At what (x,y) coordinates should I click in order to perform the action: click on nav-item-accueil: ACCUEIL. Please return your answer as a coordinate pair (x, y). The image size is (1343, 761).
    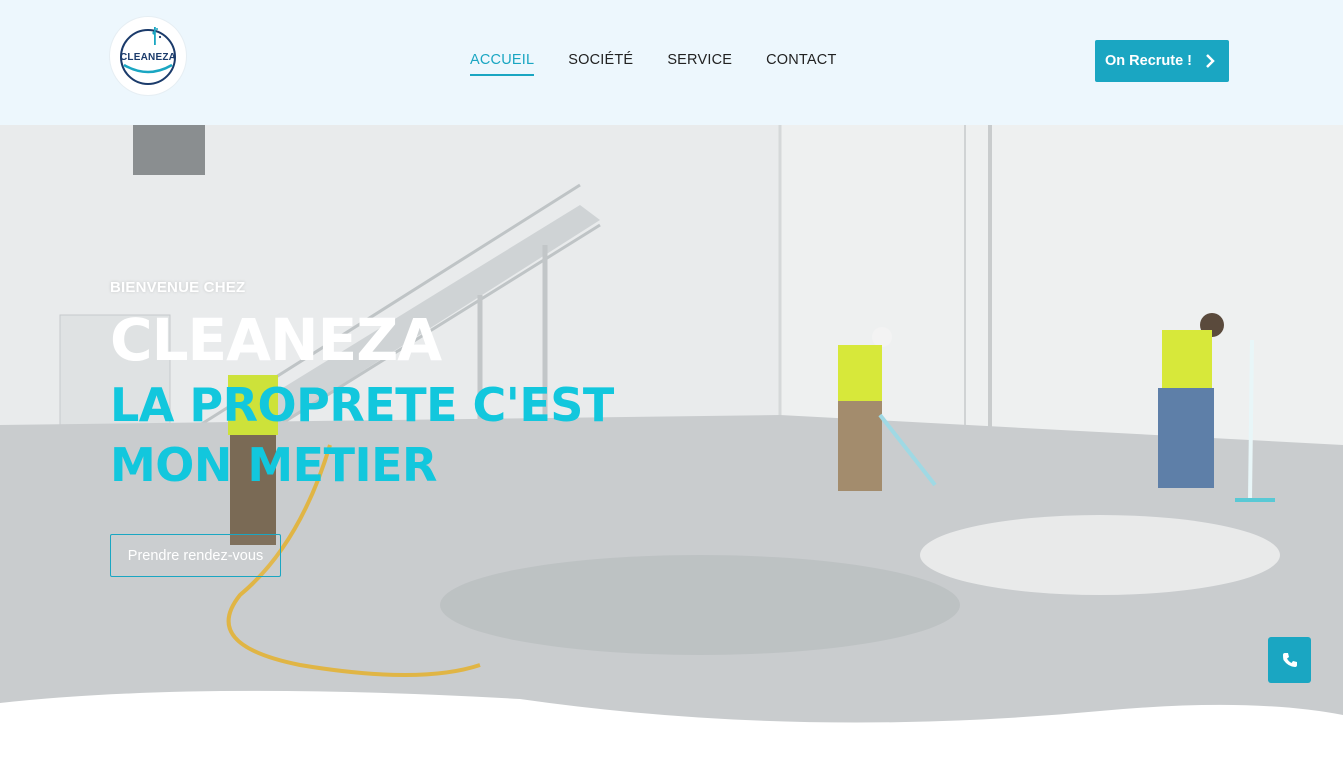
    Looking at the image, I should click on (502, 64).